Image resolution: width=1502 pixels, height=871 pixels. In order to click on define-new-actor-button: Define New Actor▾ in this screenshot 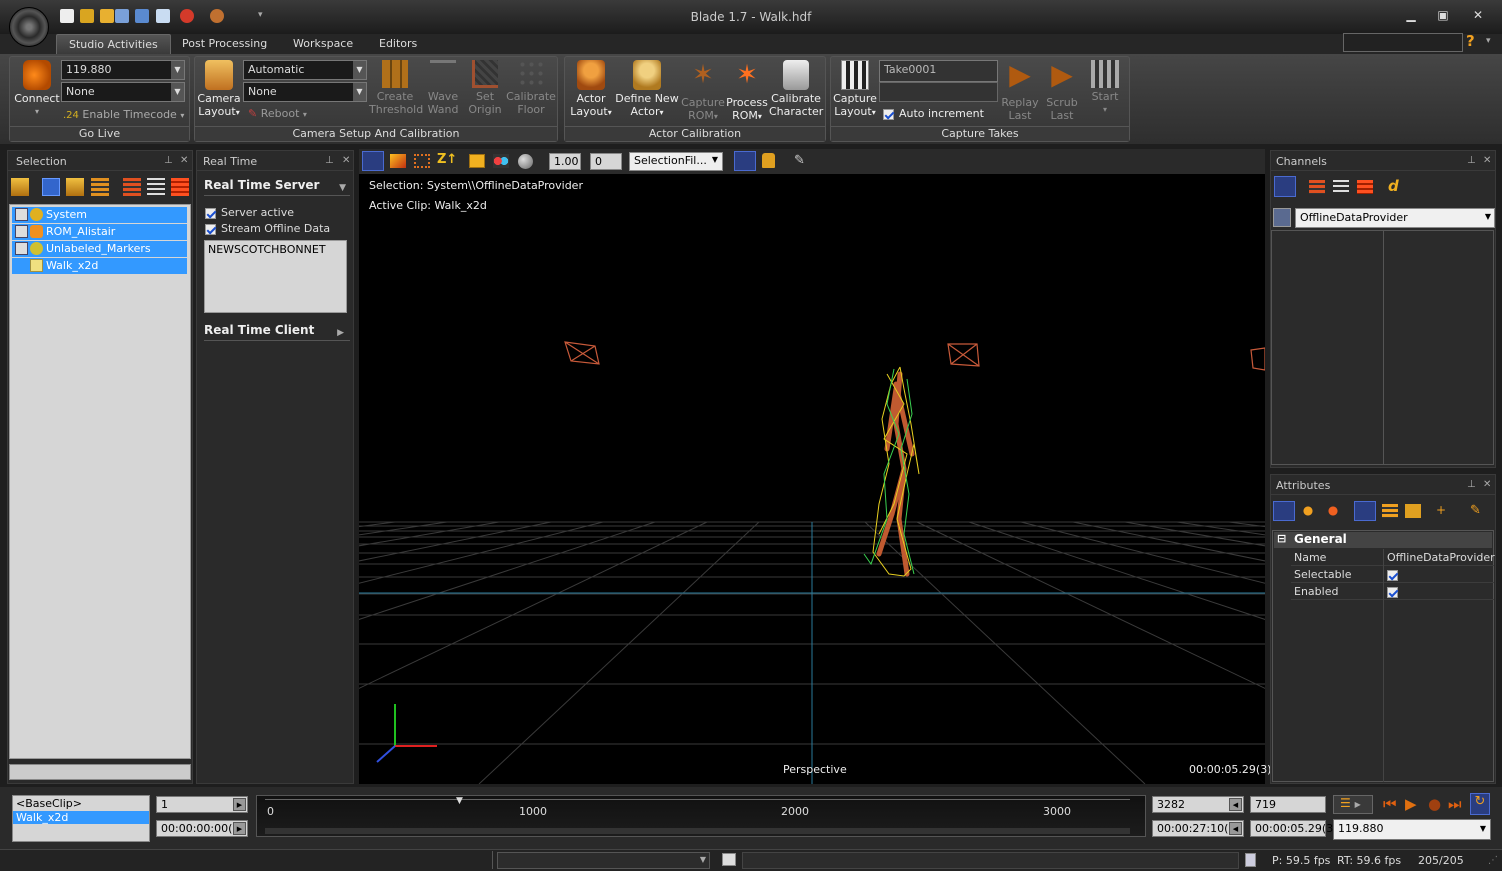, I will do `click(647, 89)`.